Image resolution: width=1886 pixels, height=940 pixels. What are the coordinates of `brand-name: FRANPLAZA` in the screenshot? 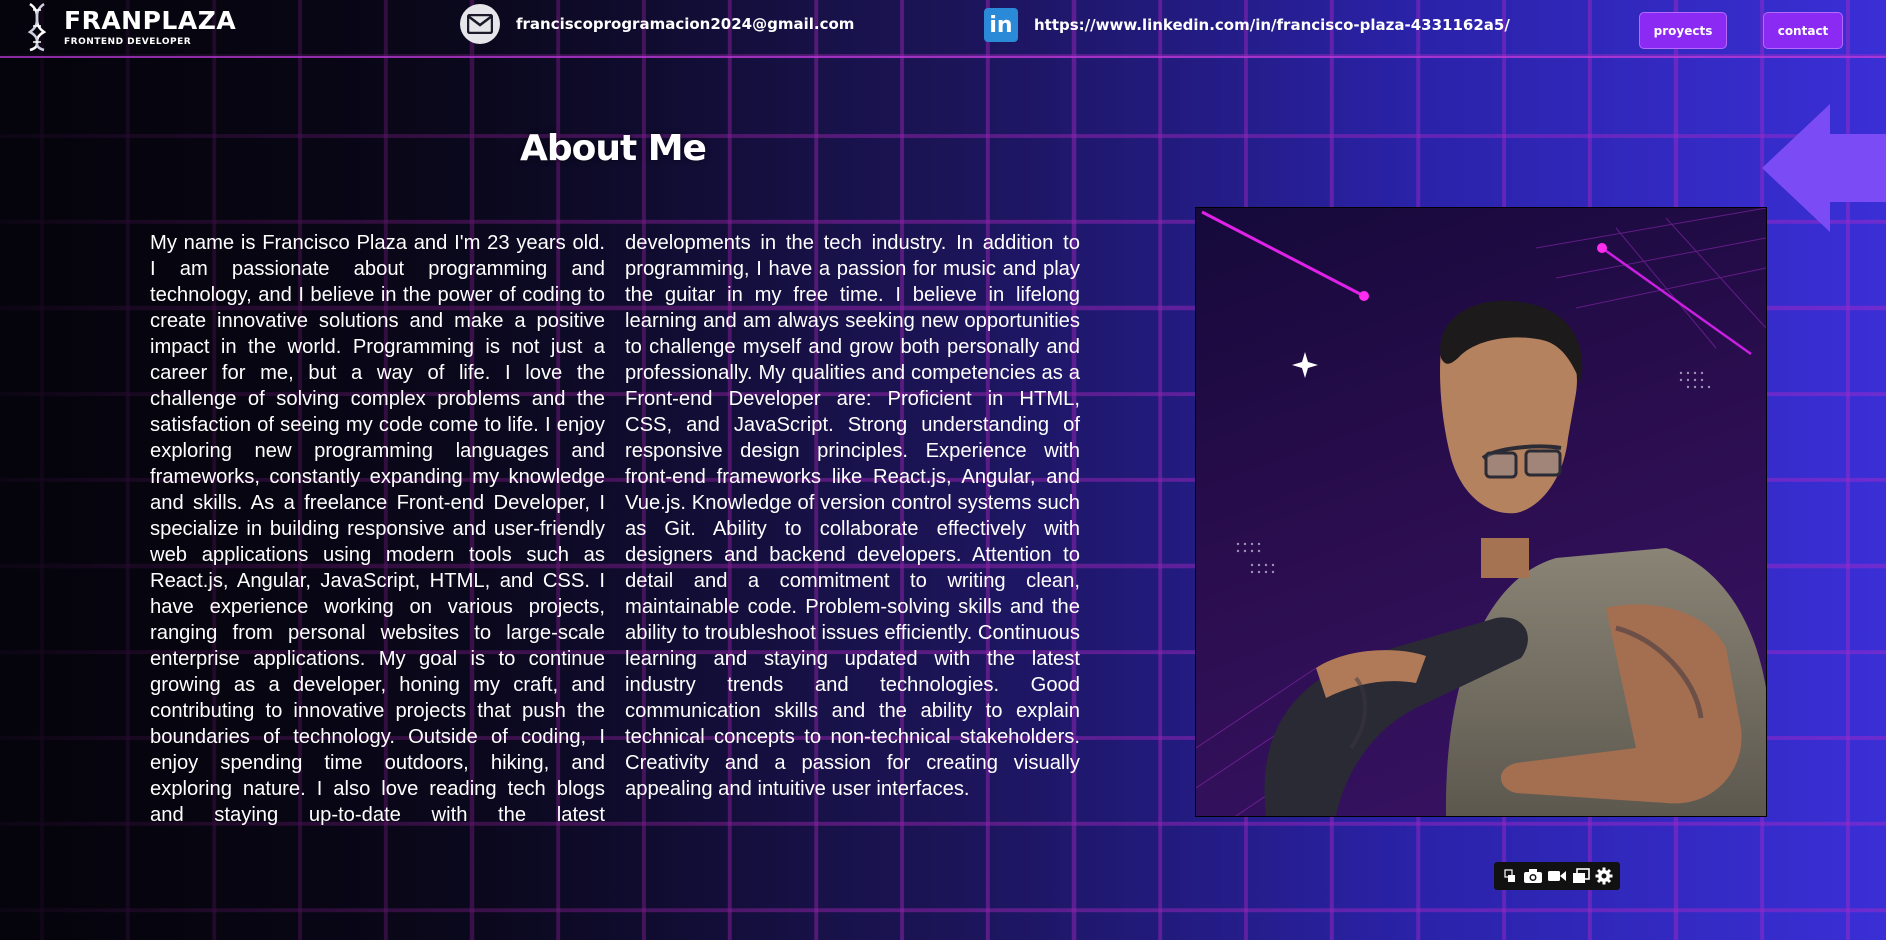 It's located at (150, 20).